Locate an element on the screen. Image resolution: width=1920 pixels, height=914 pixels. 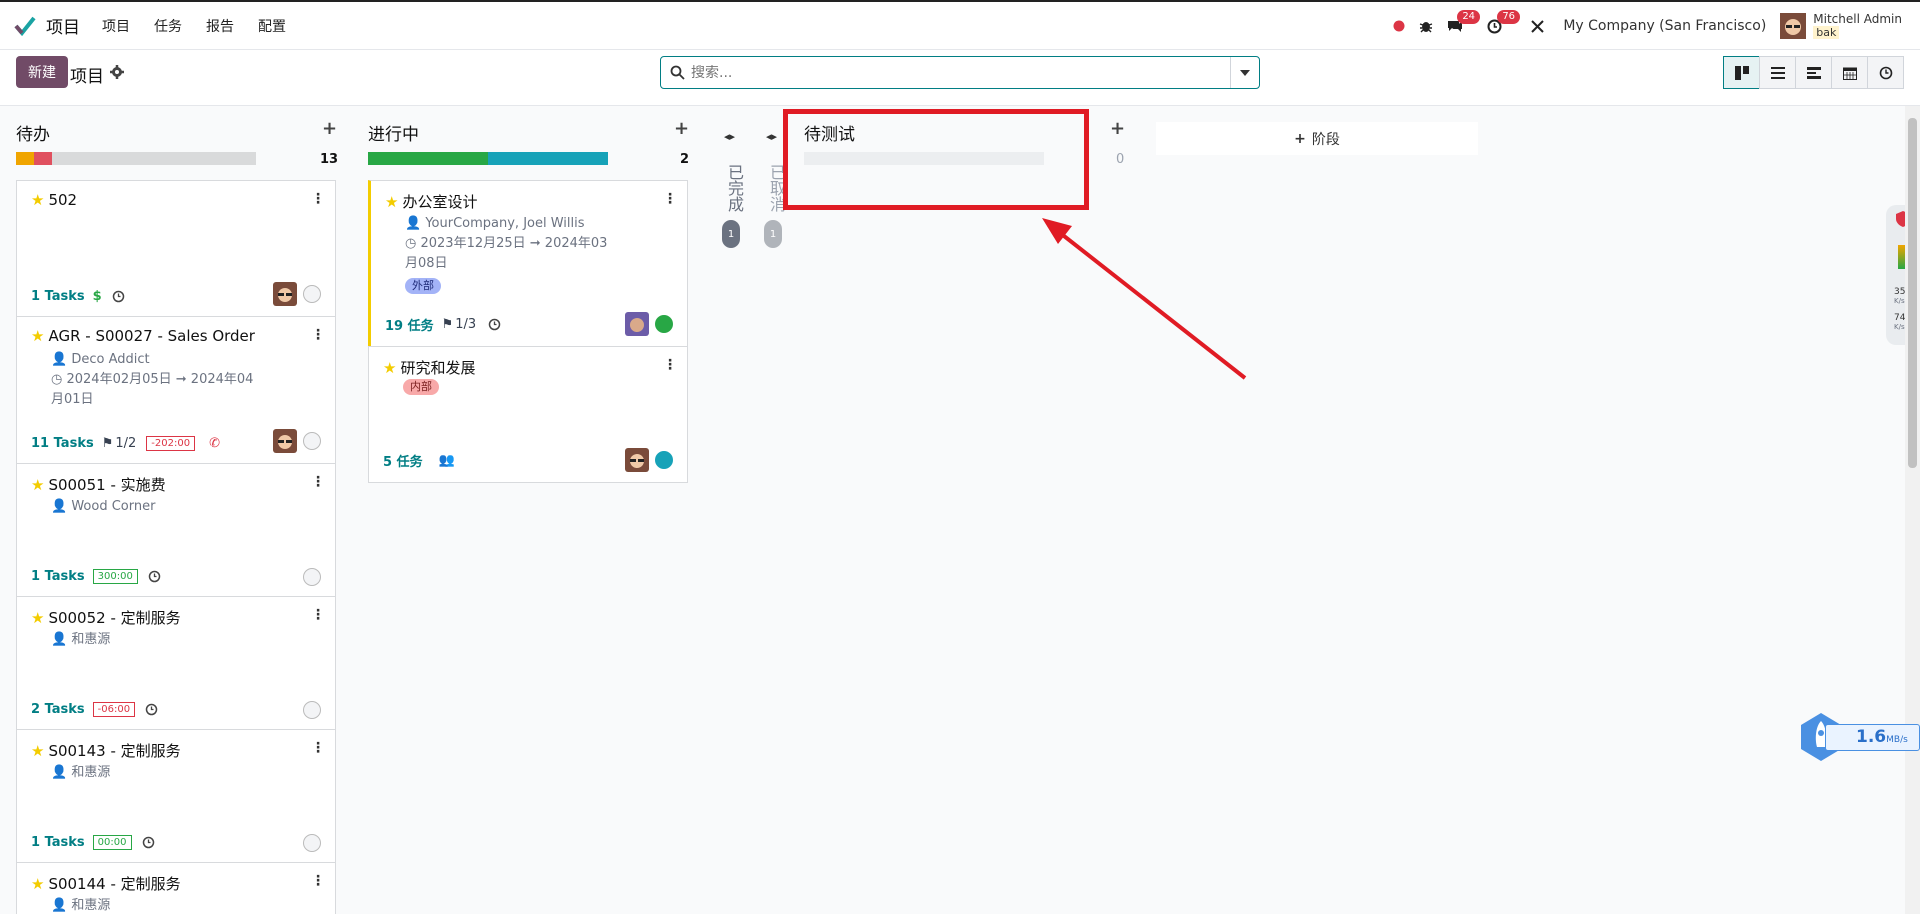
column-done-folded: ◂▸ 已完成 1 is located at coordinates (732, 186).